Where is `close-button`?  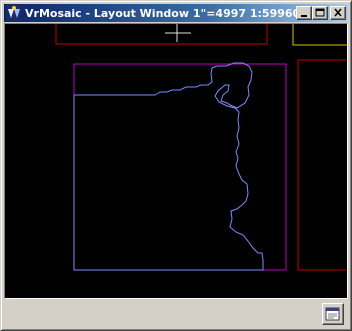 close-button is located at coordinates (338, 13).